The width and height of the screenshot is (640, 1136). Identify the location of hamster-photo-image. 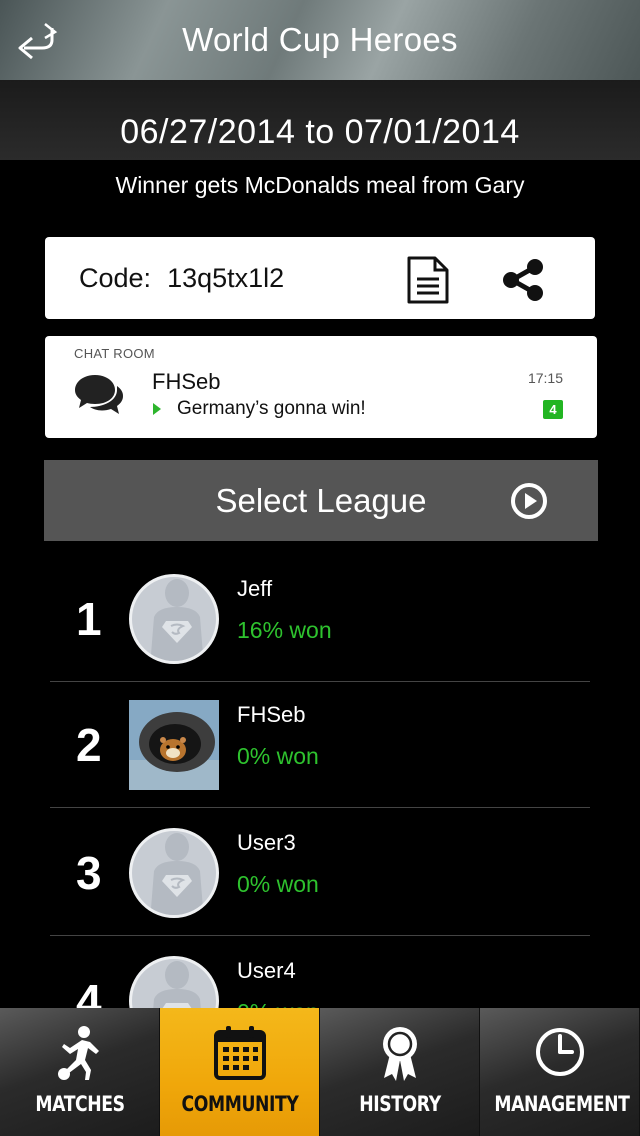
(174, 745).